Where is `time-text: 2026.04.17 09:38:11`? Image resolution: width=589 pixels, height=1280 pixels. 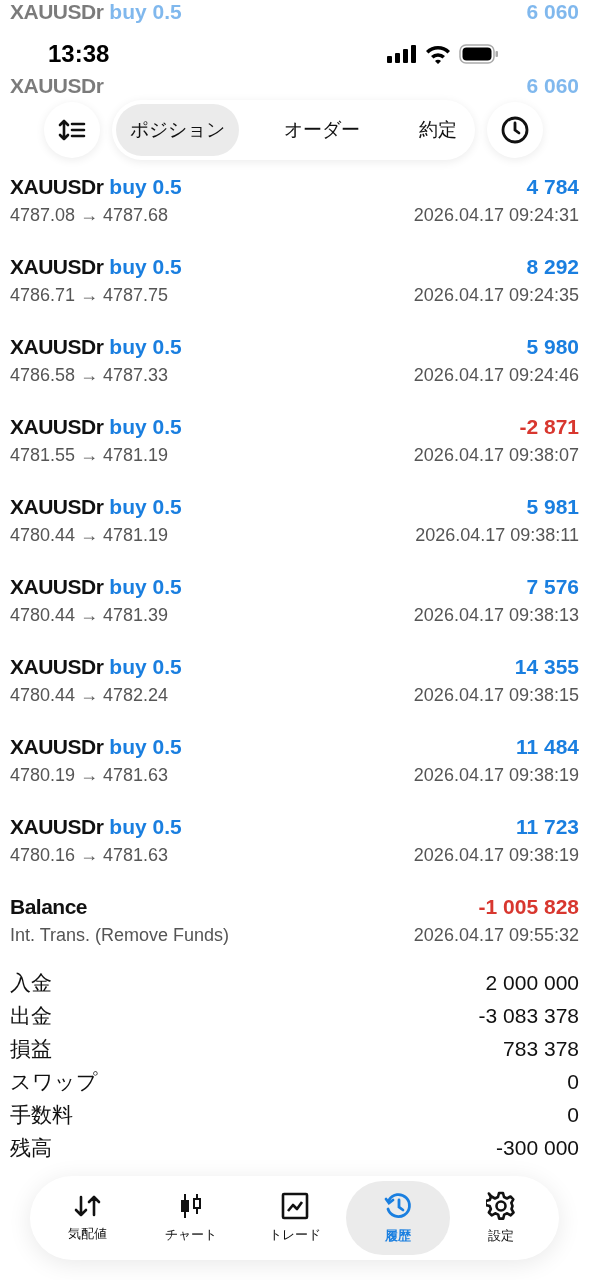 time-text: 2026.04.17 09:38:11 is located at coordinates (497, 535).